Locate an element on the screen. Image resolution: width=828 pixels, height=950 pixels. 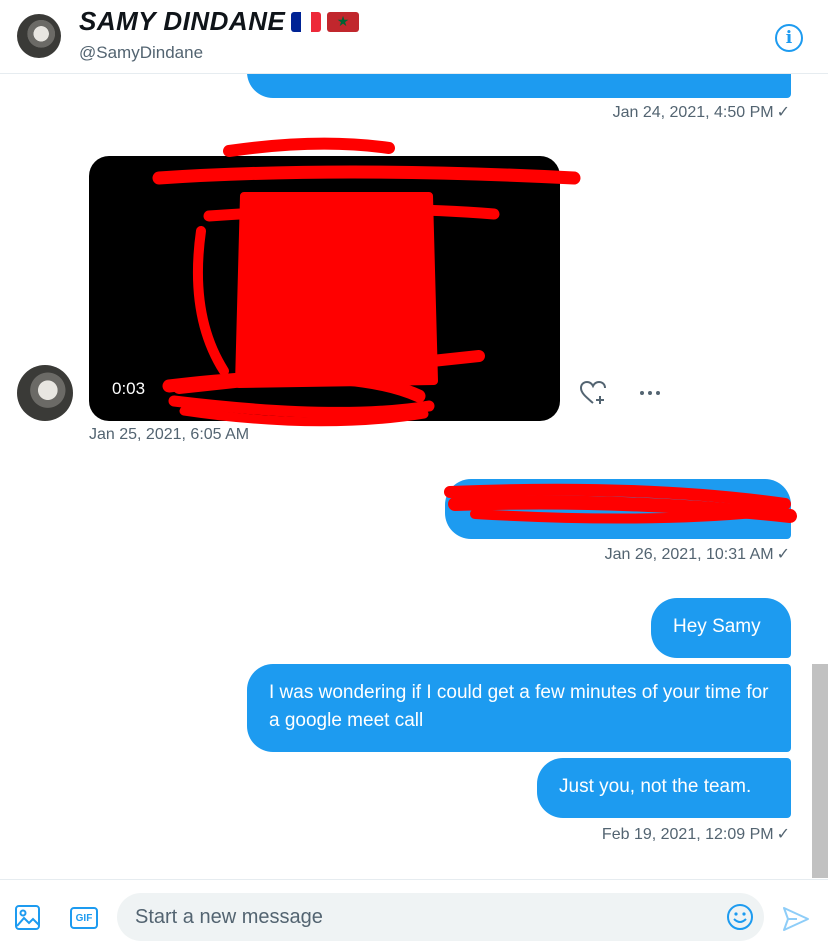
conversation-header: SAMY DINDANE ★ @SamyDindane i is located at coordinates (414, 37).